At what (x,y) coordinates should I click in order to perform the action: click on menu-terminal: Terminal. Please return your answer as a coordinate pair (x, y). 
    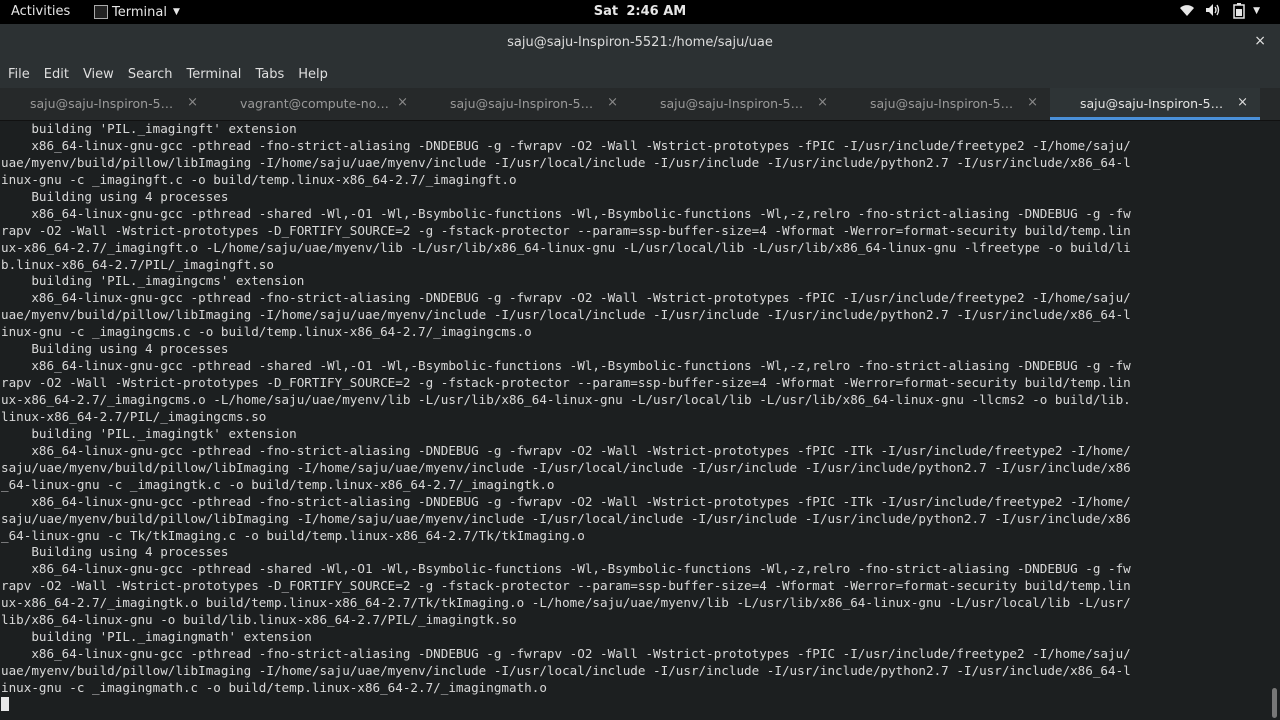
    Looking at the image, I should click on (213, 75).